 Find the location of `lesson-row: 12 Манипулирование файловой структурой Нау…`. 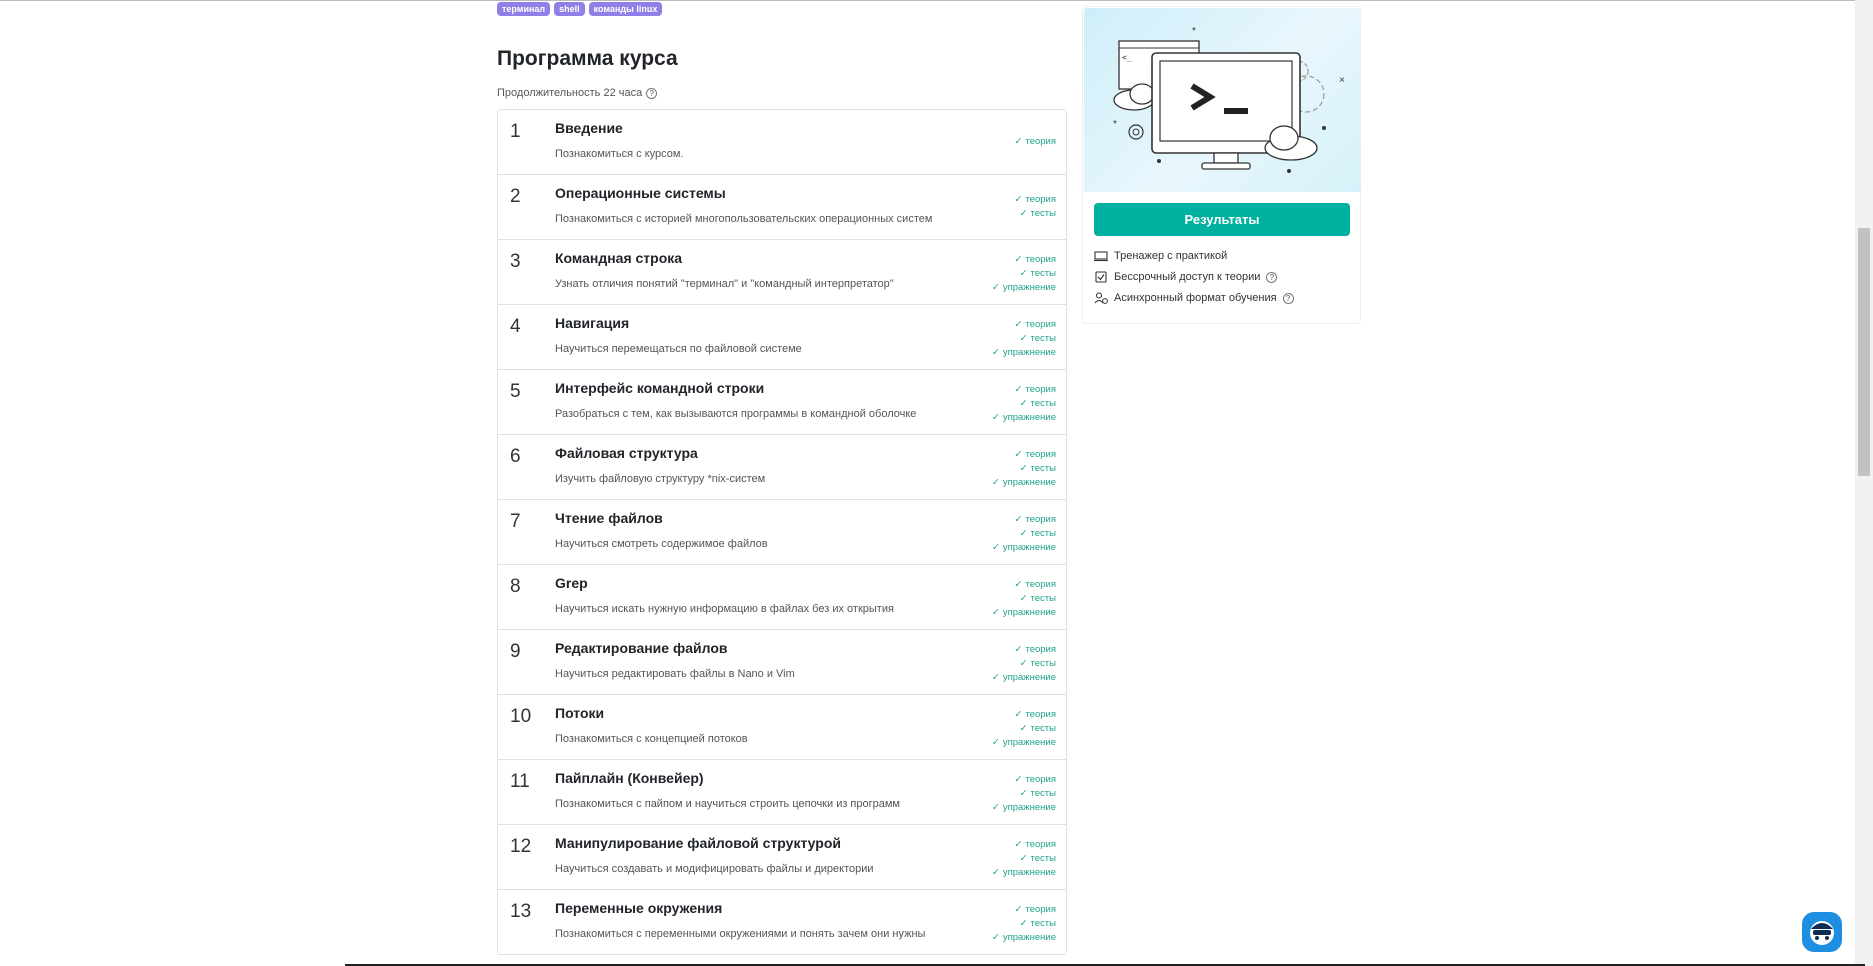

lesson-row: 12 Манипулирование файловой структурой Нау… is located at coordinates (782, 857).